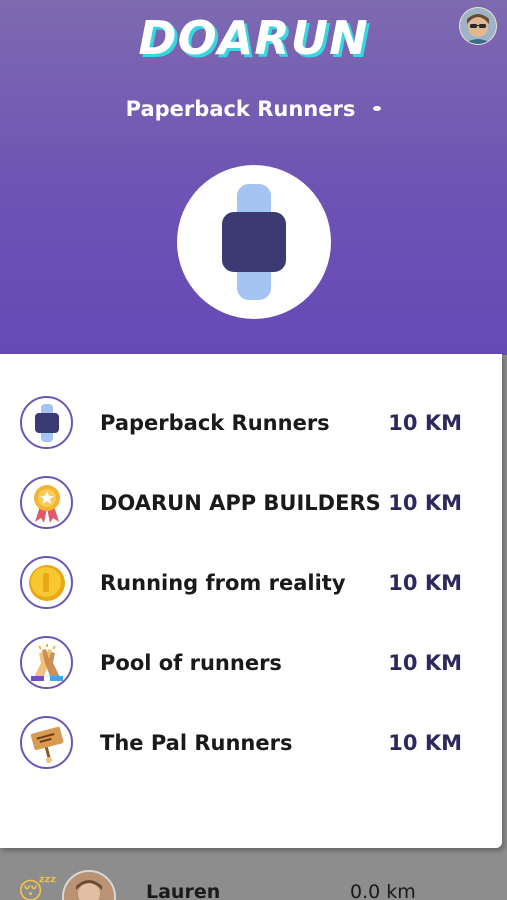  I want to click on group-badge, so click(254, 242).